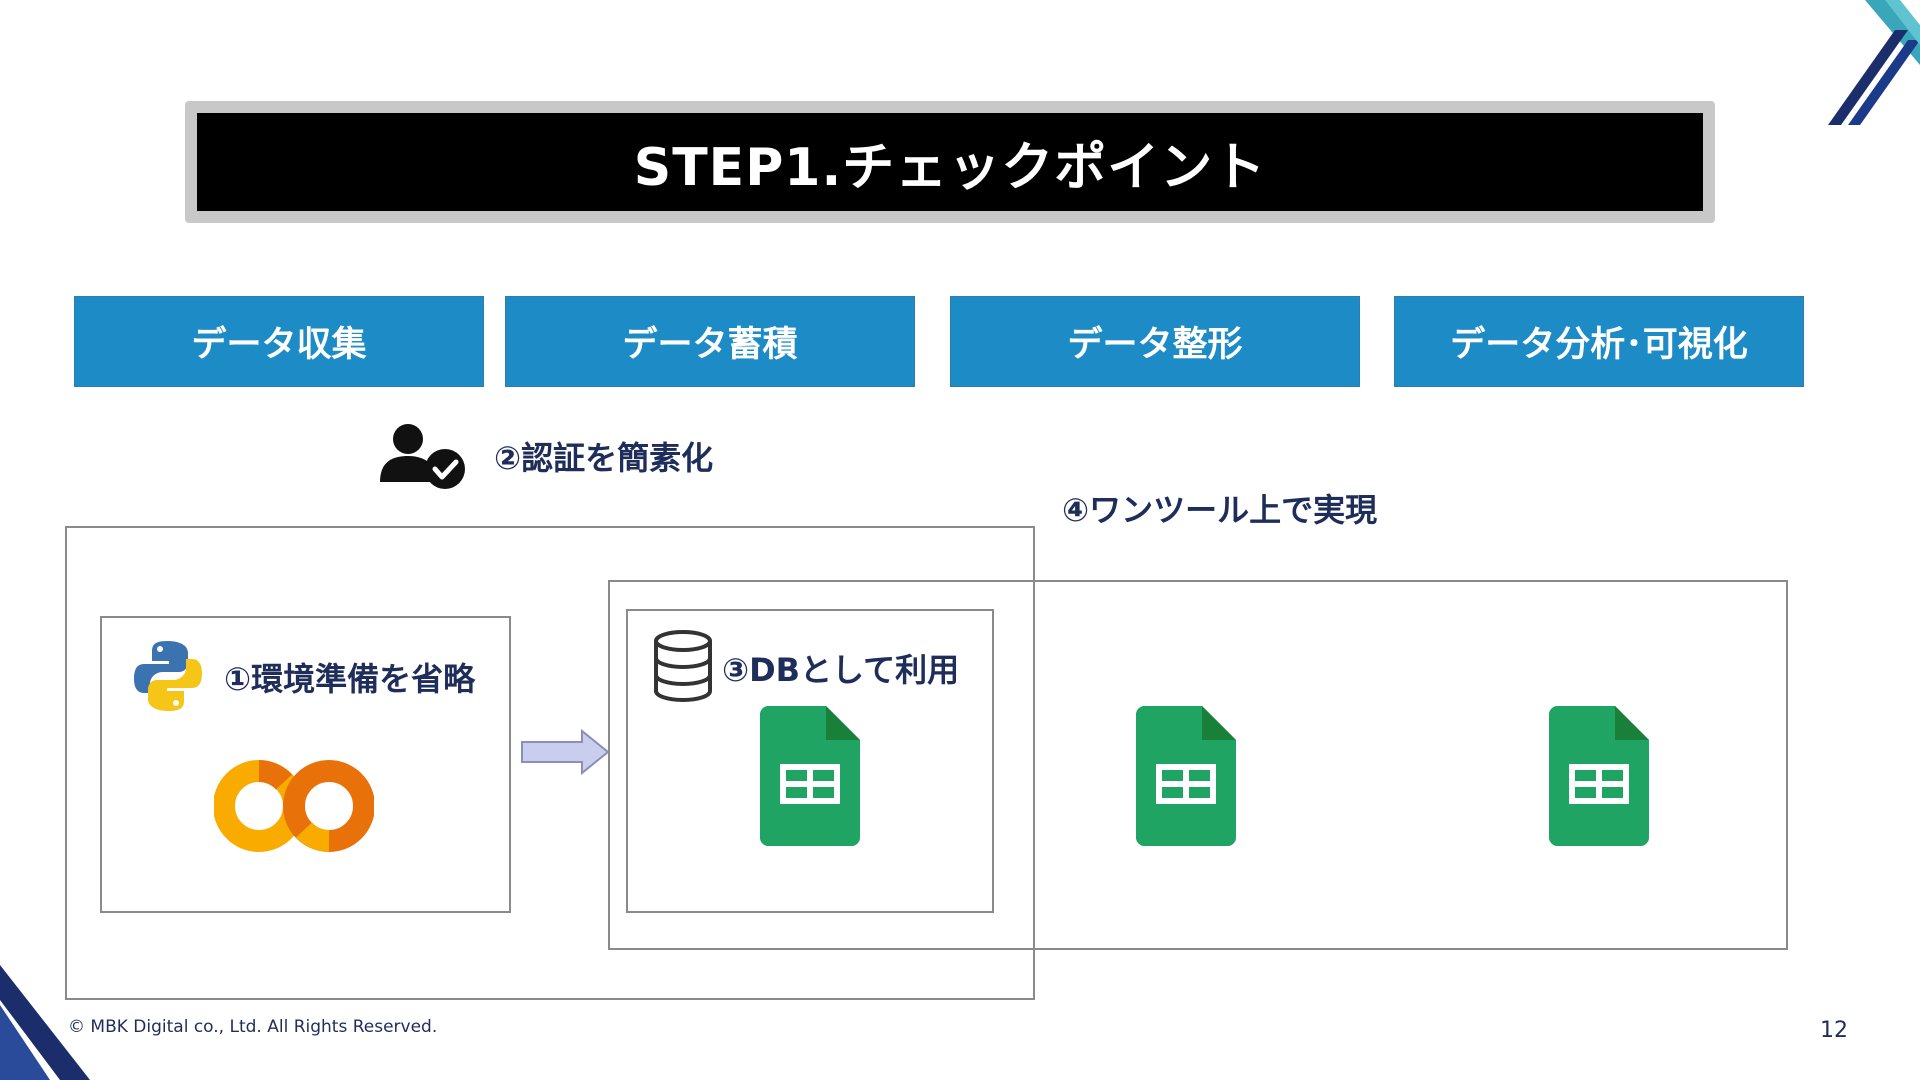 This screenshot has width=1920, height=1080. What do you see at coordinates (1834, 1030) in the screenshot?
I see `page-number: 12` at bounding box center [1834, 1030].